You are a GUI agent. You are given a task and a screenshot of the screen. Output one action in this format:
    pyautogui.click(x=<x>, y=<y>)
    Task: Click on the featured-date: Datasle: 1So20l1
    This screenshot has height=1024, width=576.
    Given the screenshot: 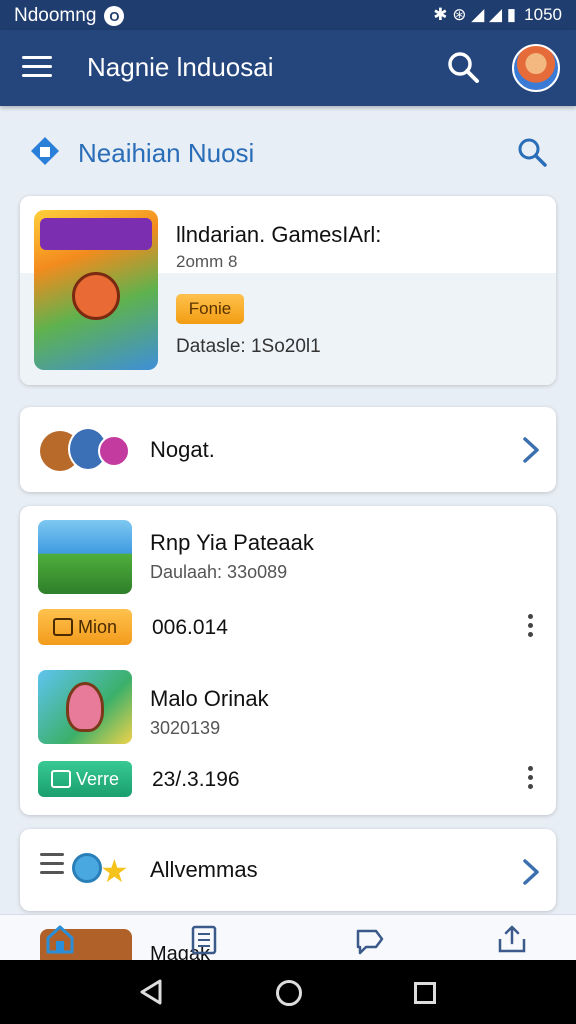 What is the action you would take?
    pyautogui.click(x=248, y=346)
    